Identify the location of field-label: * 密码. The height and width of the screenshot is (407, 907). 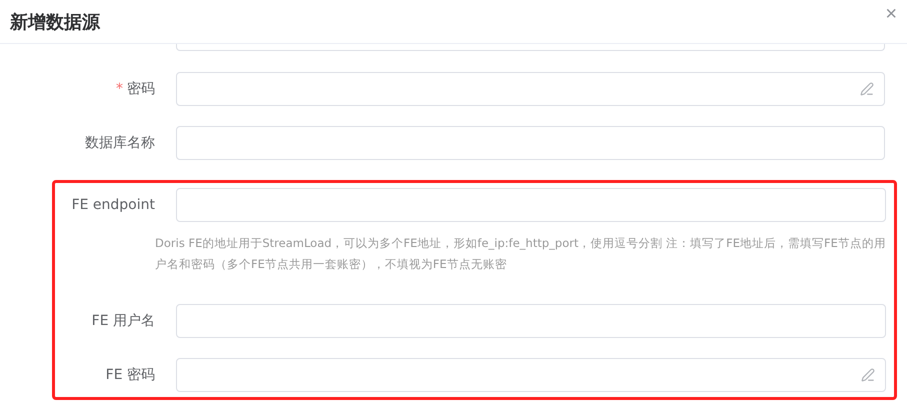
(135, 89).